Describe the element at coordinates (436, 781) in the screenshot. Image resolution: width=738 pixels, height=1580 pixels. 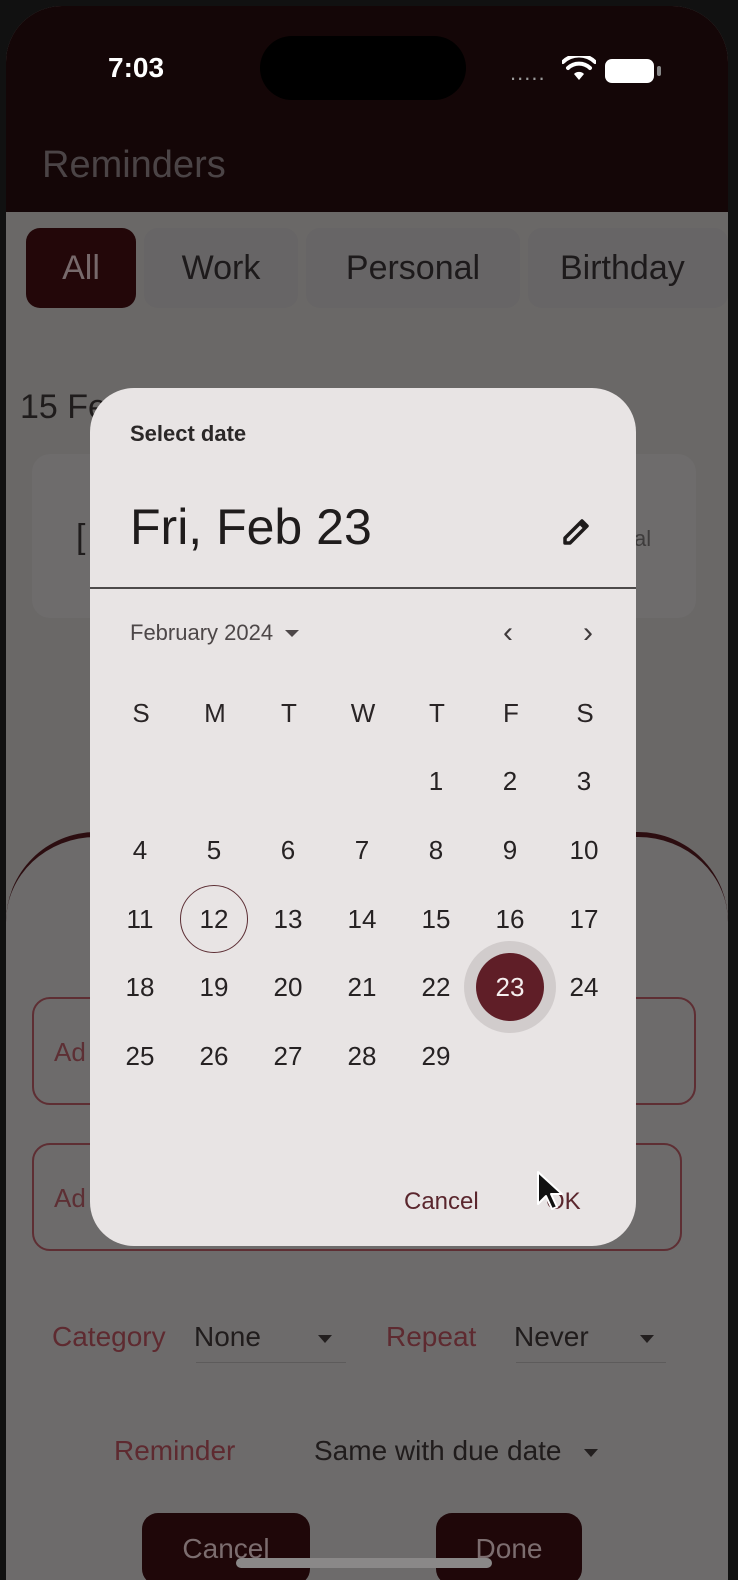
I see `calendar-day: 1` at that location.